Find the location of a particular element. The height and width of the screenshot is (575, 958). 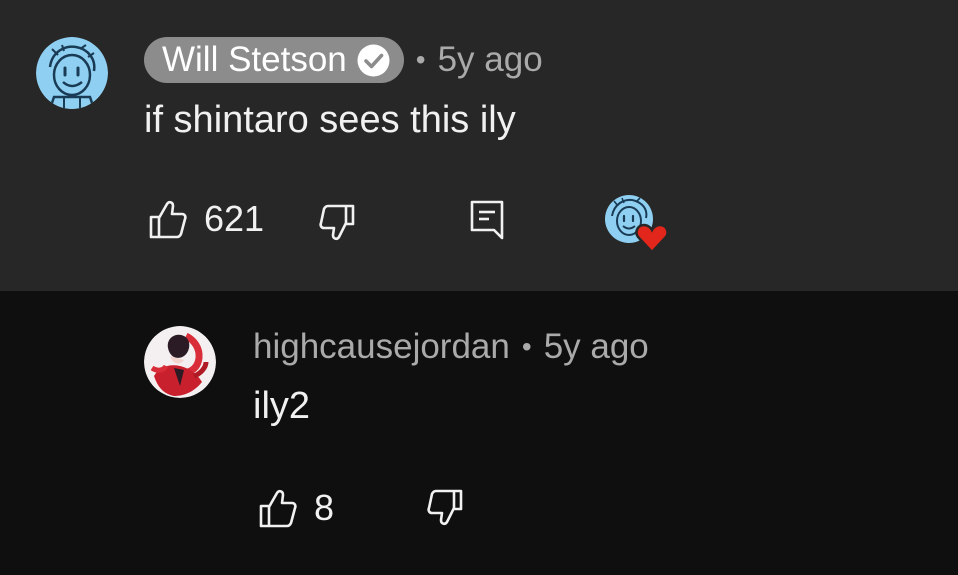

dislike-button is located at coordinates (337, 222).